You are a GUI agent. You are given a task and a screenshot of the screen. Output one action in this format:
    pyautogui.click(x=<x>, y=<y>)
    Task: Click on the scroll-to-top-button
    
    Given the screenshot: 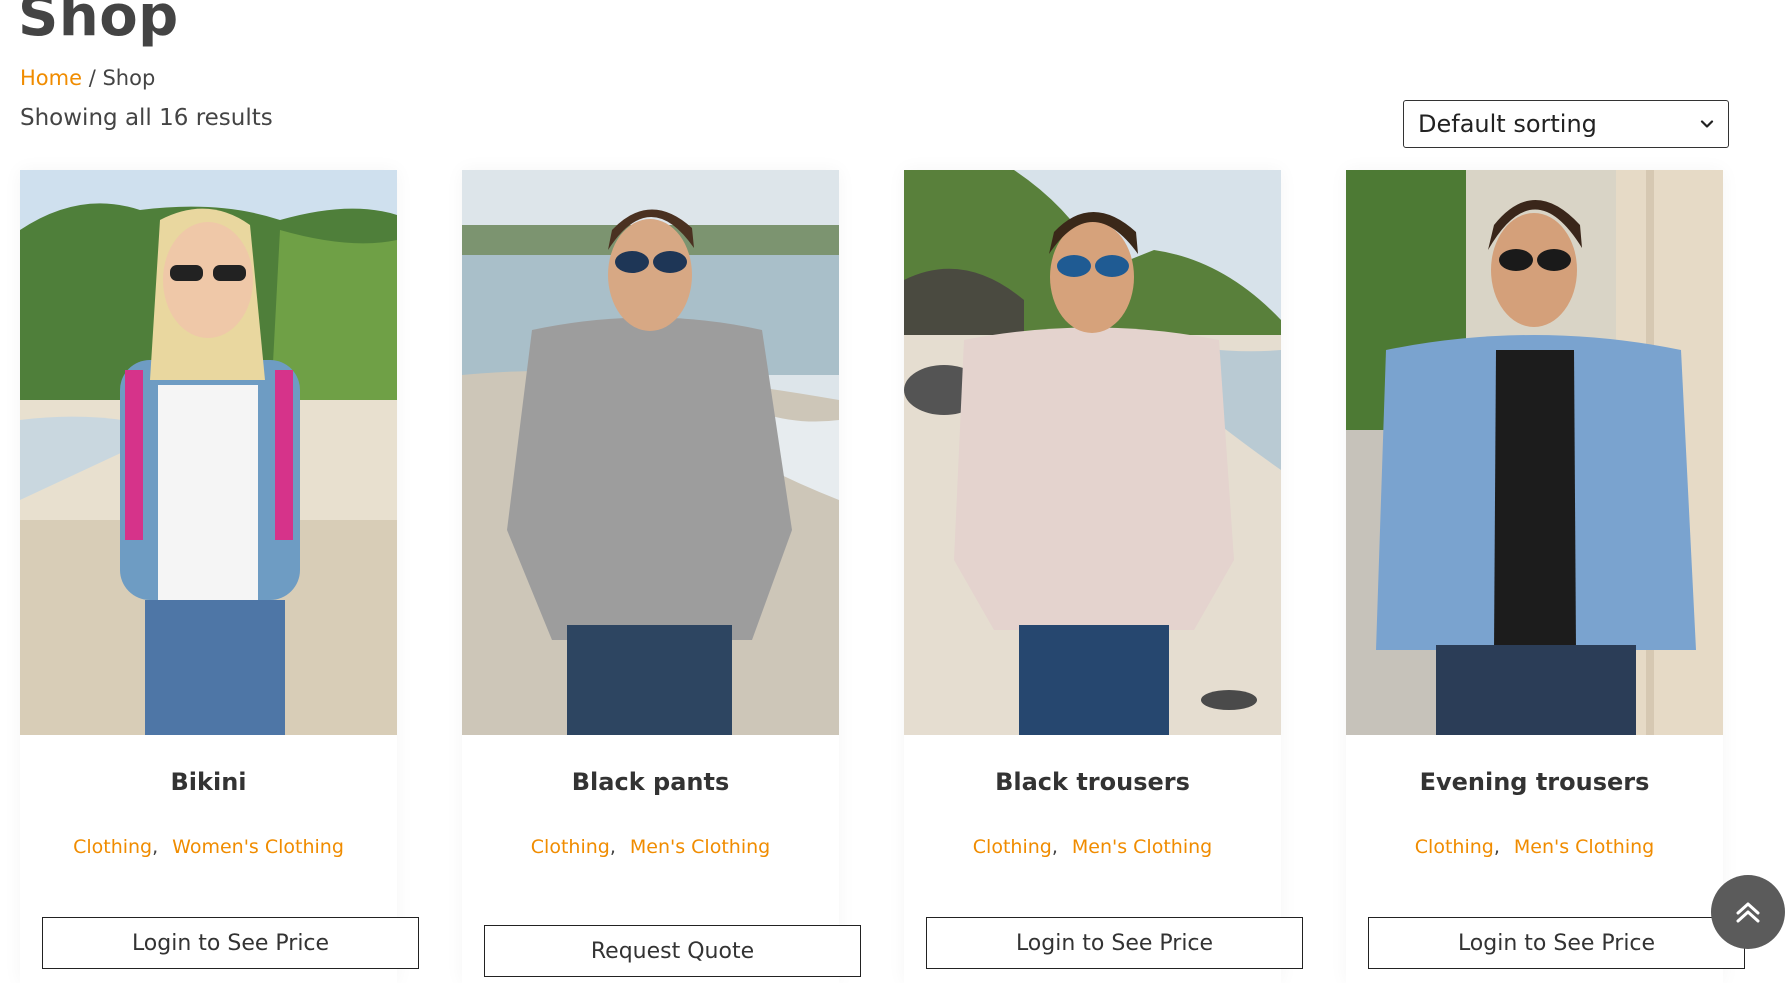 What is the action you would take?
    pyautogui.click(x=1748, y=912)
    